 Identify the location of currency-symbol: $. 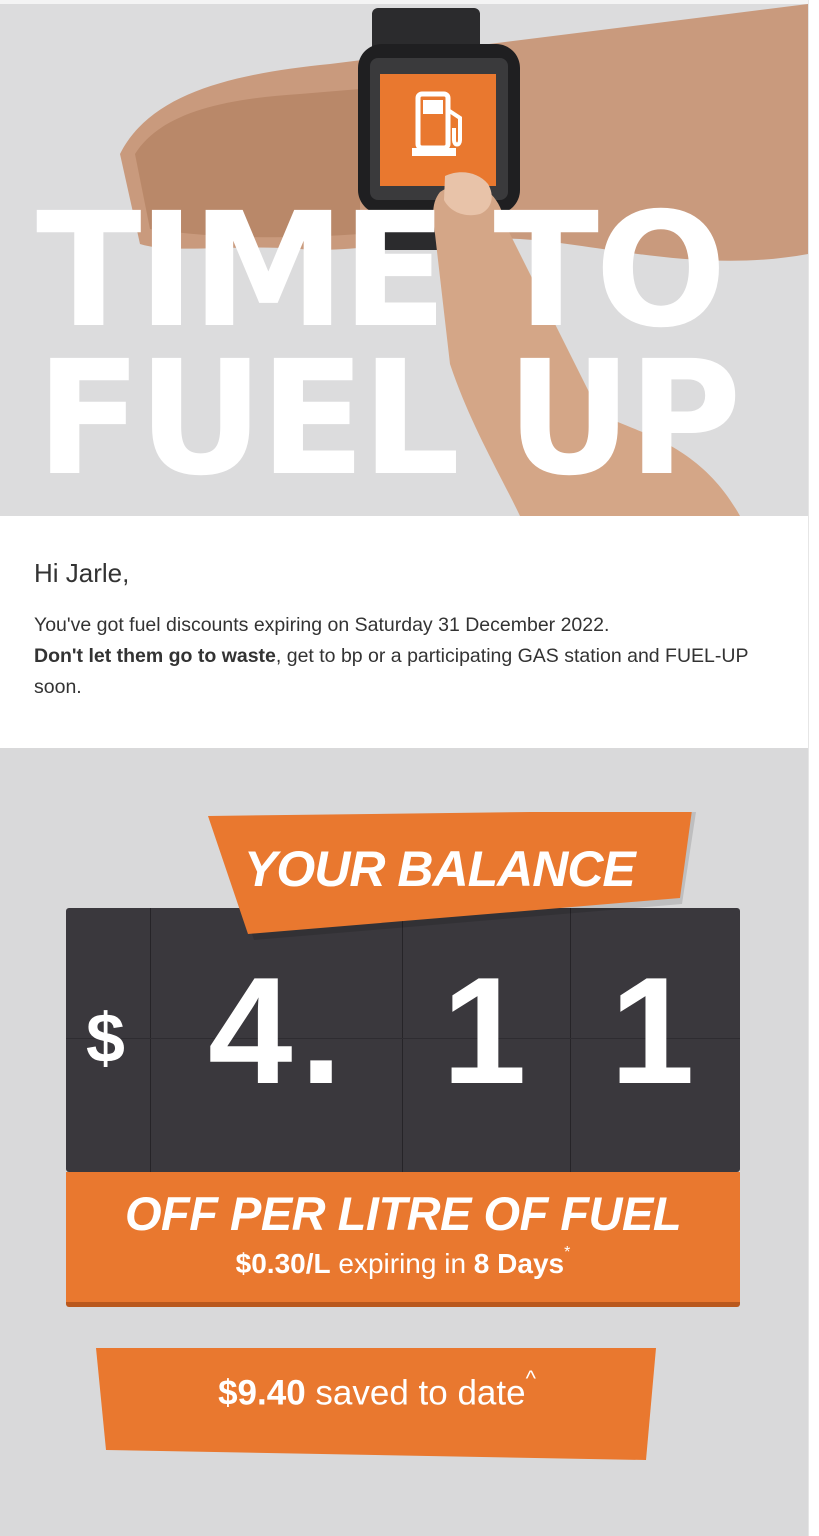
(105, 1038).